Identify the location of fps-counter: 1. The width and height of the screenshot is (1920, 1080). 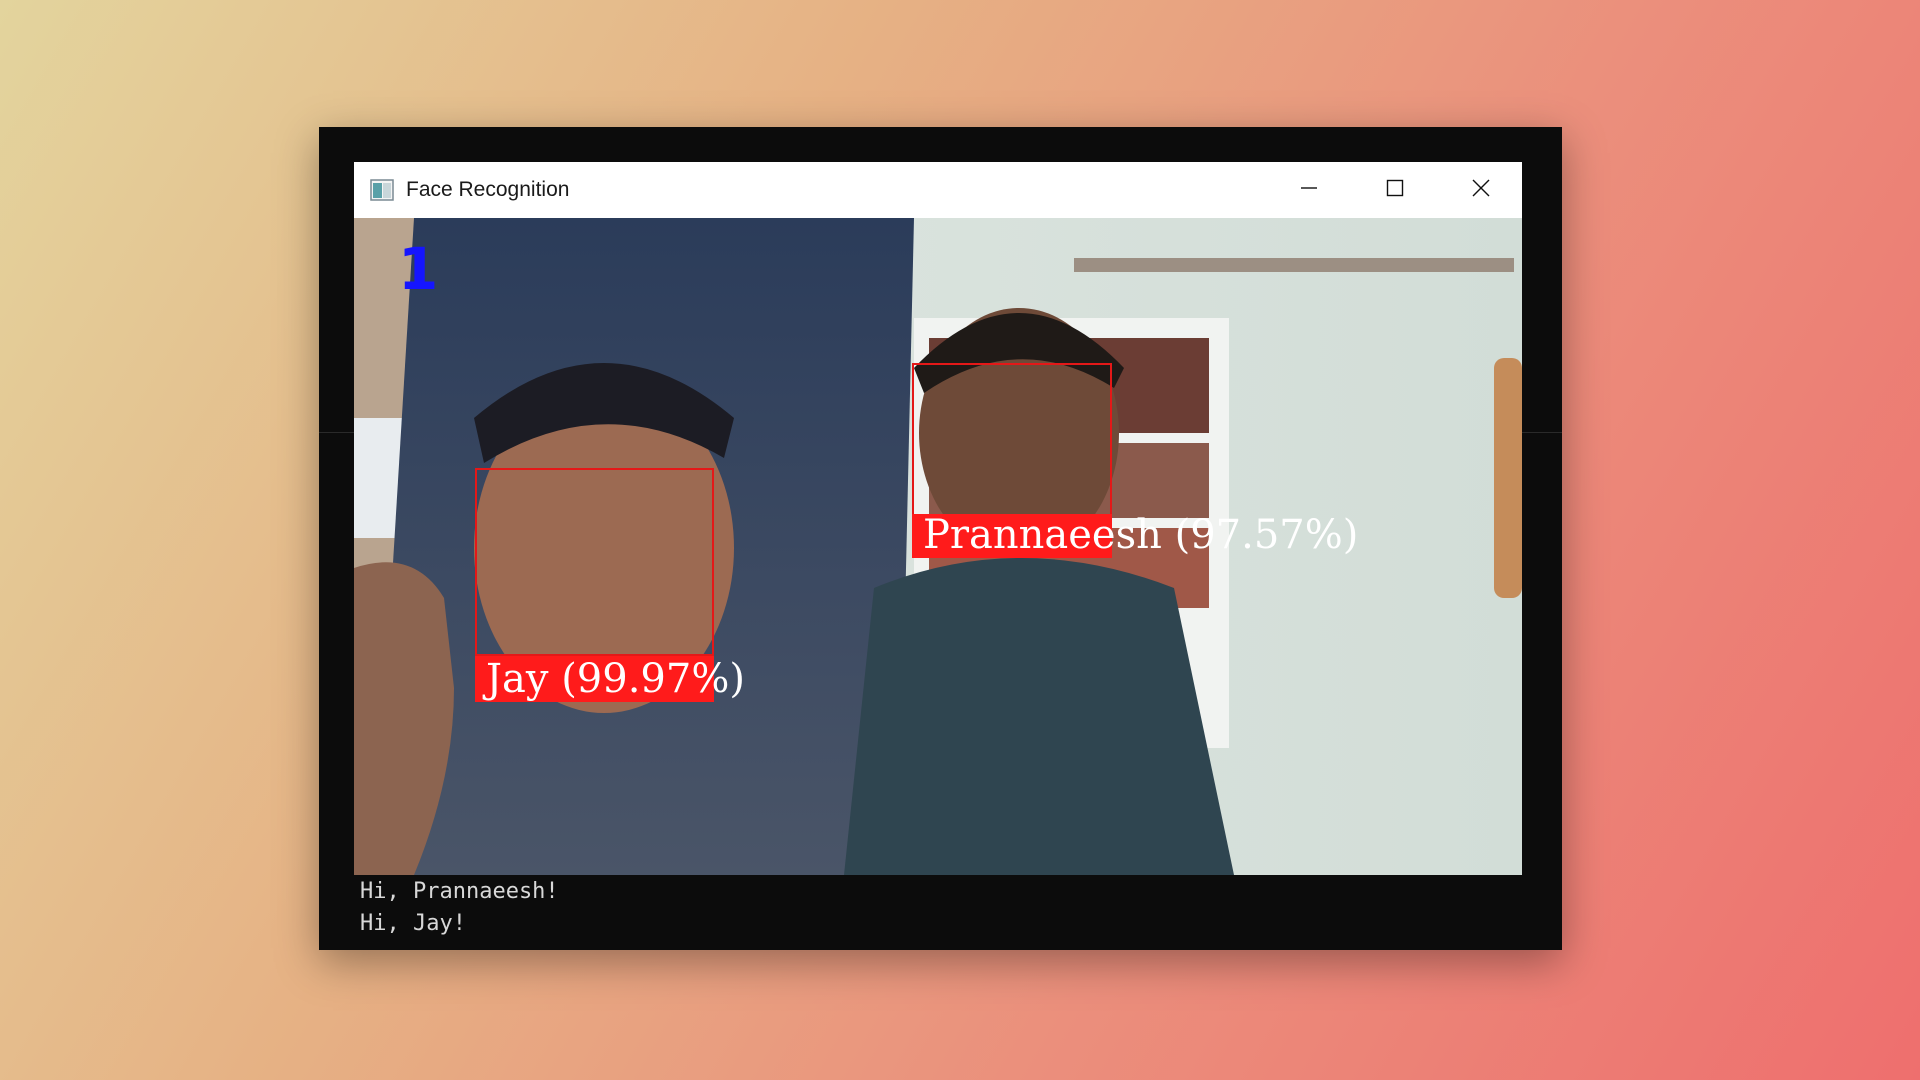
(418, 269).